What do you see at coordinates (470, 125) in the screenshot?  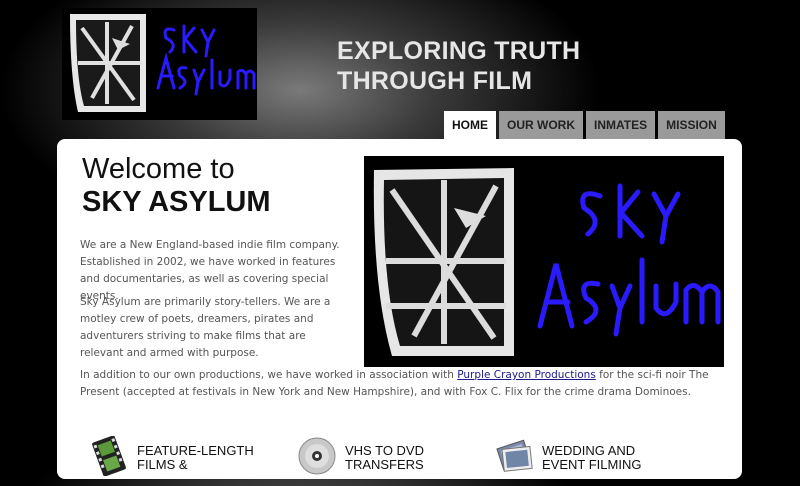 I see `tab-home: HOME` at bounding box center [470, 125].